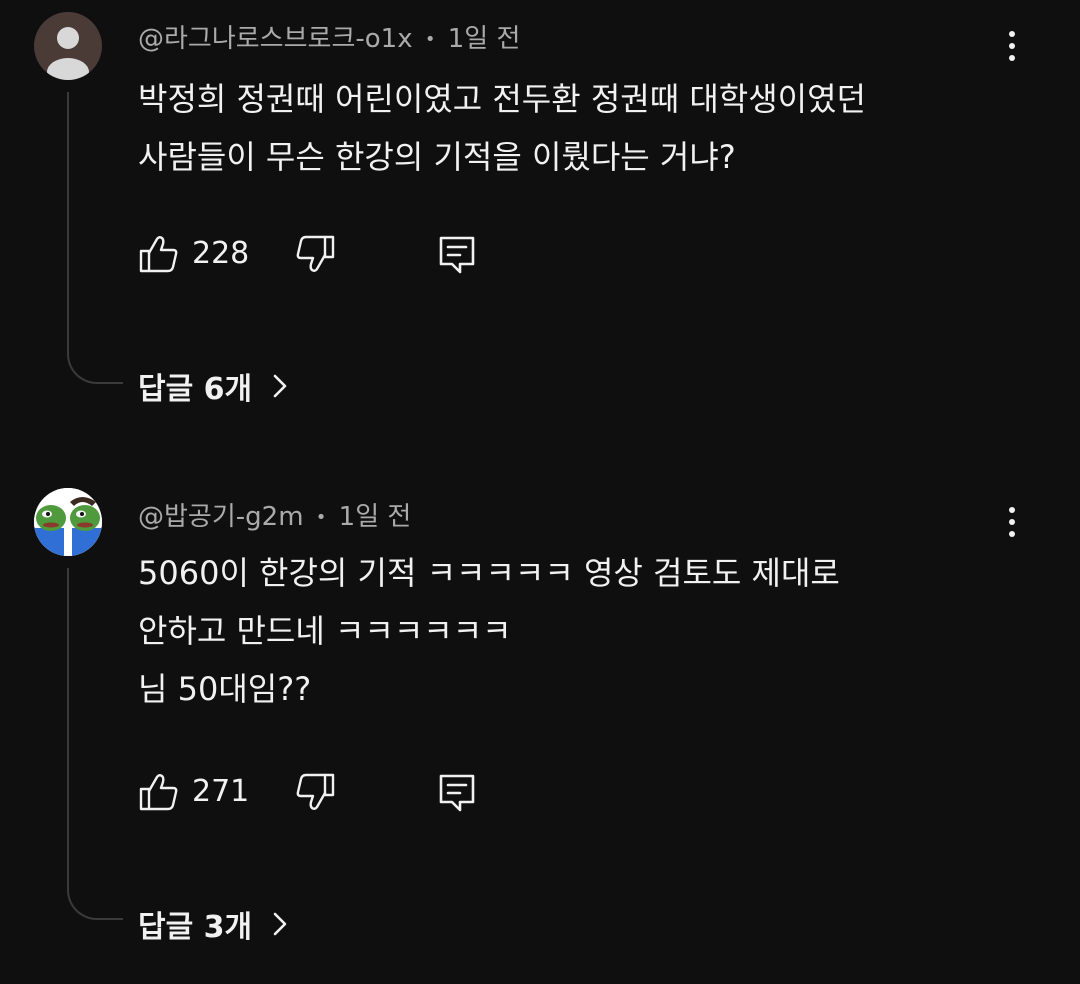 The height and width of the screenshot is (984, 1080). Describe the element at coordinates (221, 791) in the screenshot. I see `like-count: 271` at that location.